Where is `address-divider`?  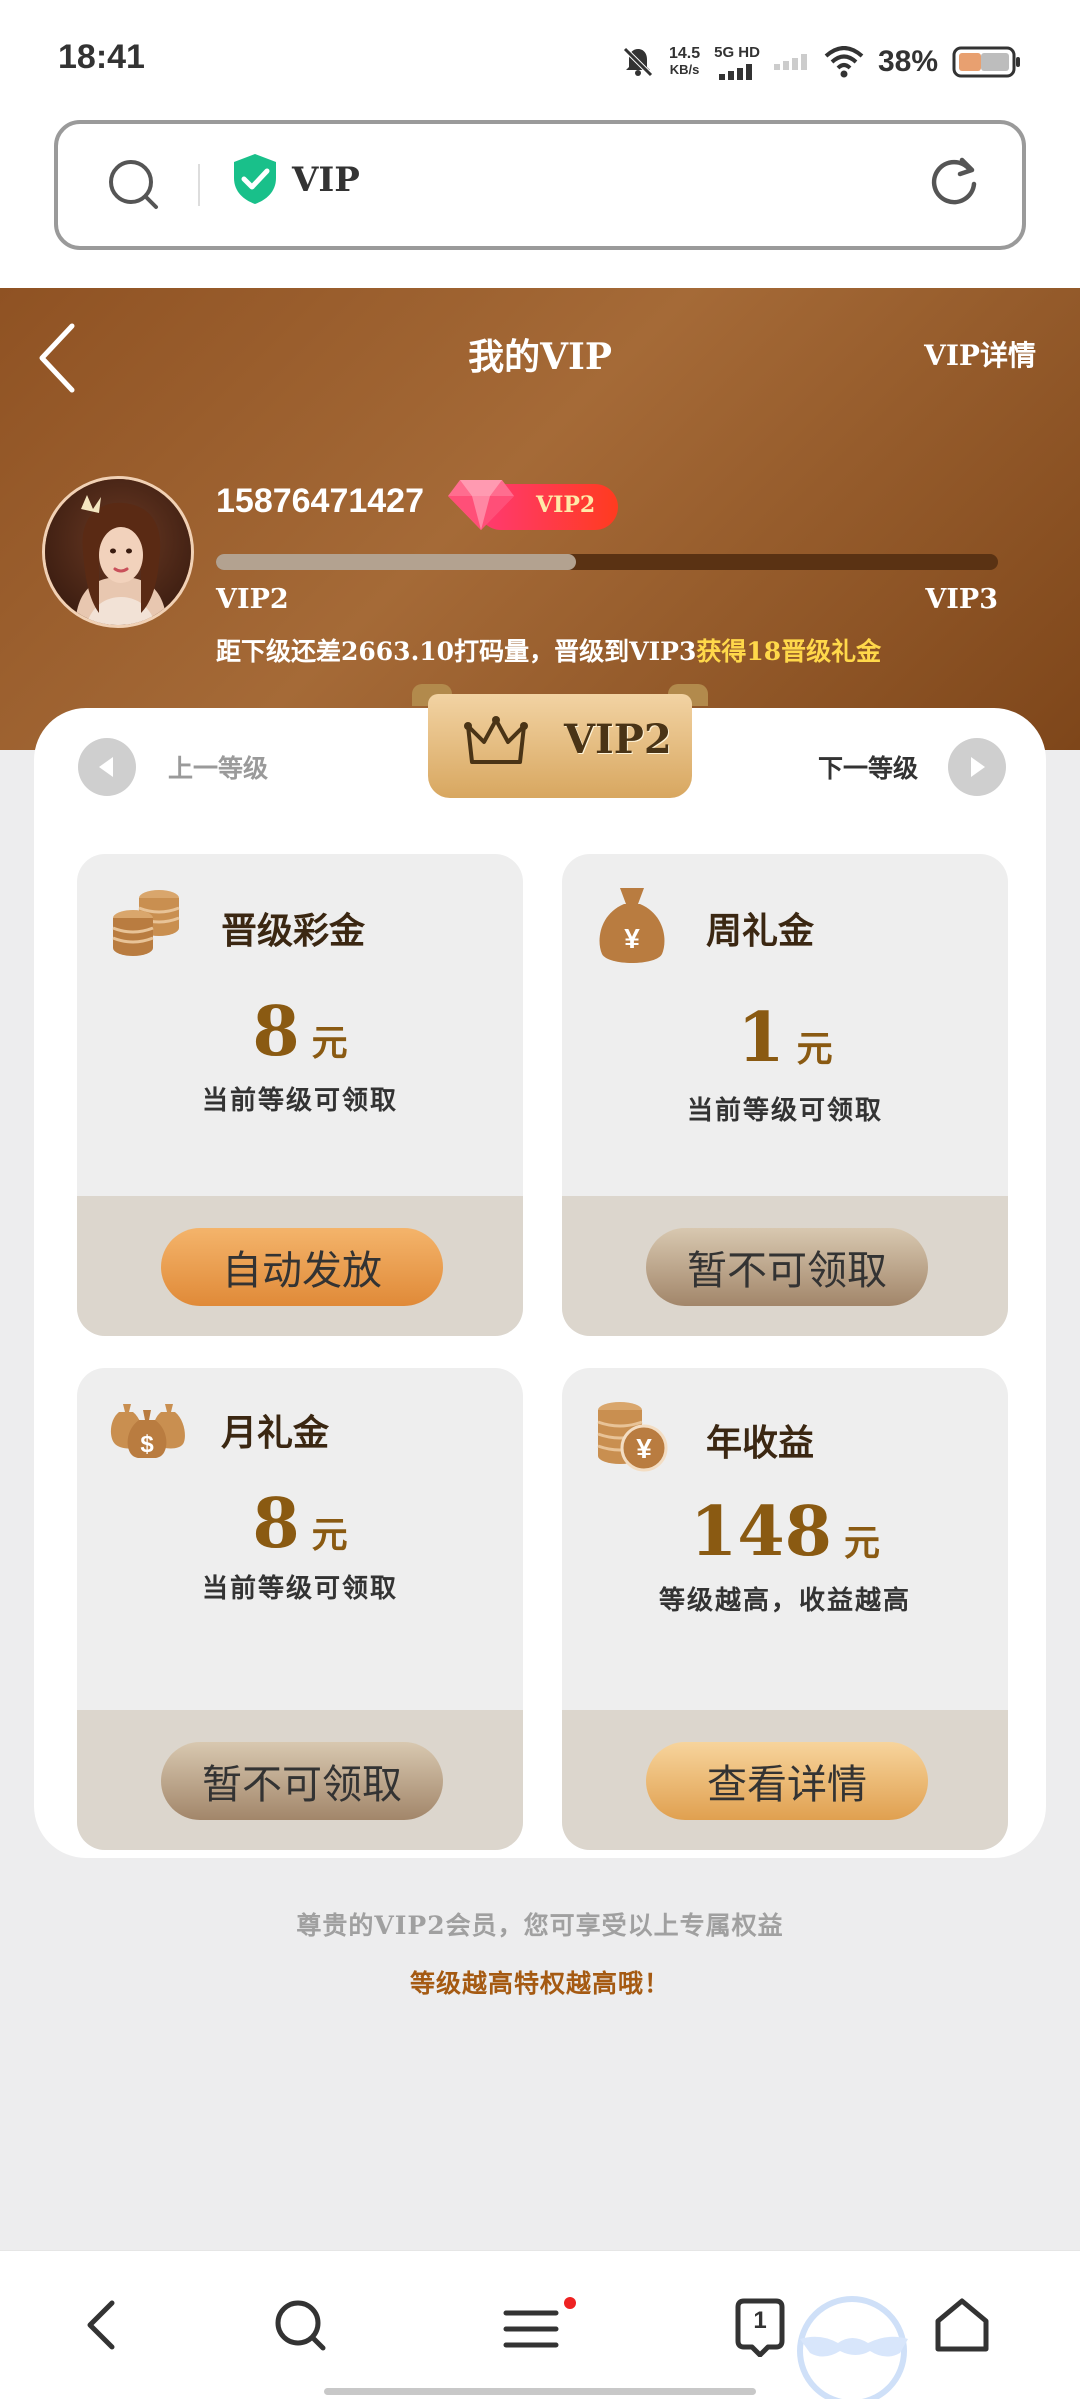 address-divider is located at coordinates (199, 185).